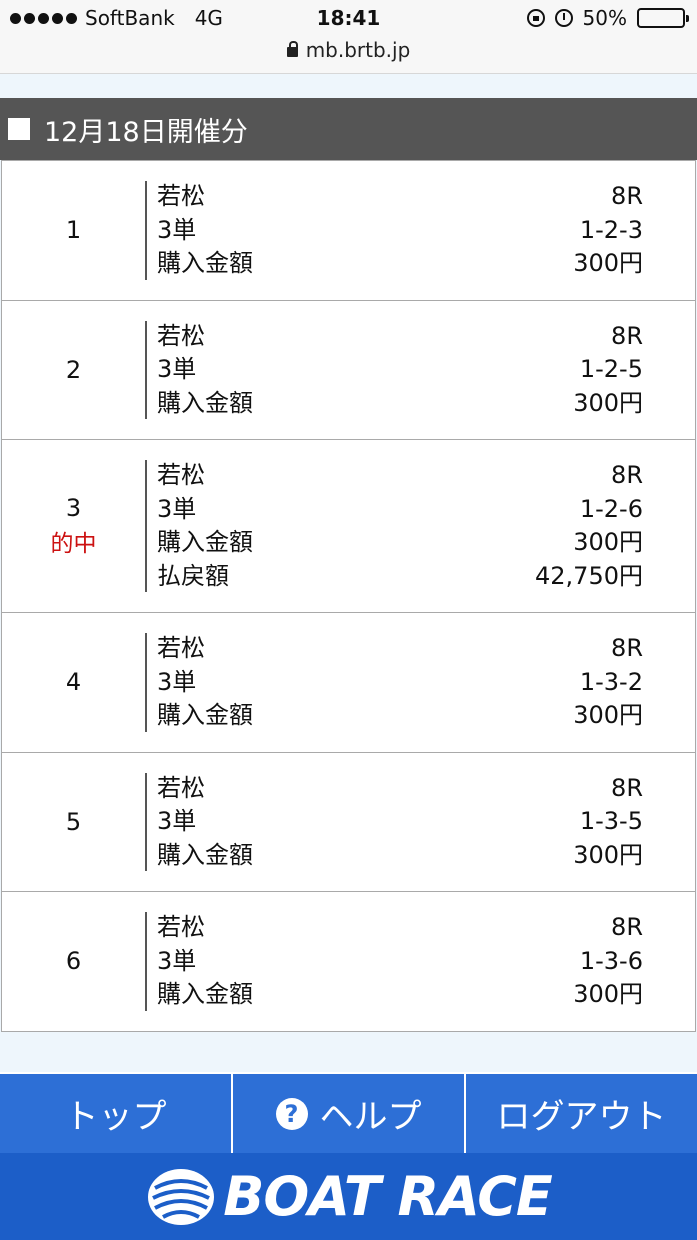 The height and width of the screenshot is (1240, 697). What do you see at coordinates (400, 961) in the screenshot?
I see `bet-details: 若松 8R 3単 1-3-6 購入金額 300円` at bounding box center [400, 961].